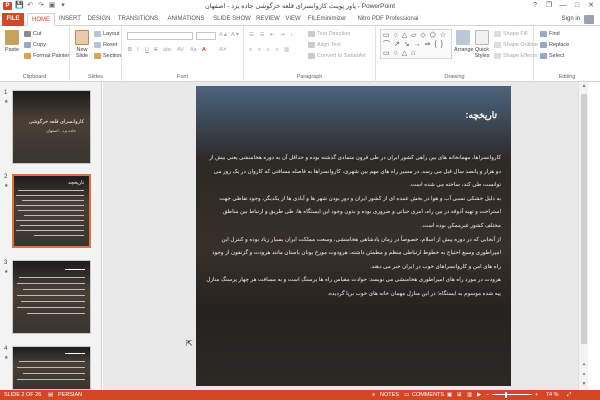  I want to click on tab-insert: INSERT, so click(70, 19).